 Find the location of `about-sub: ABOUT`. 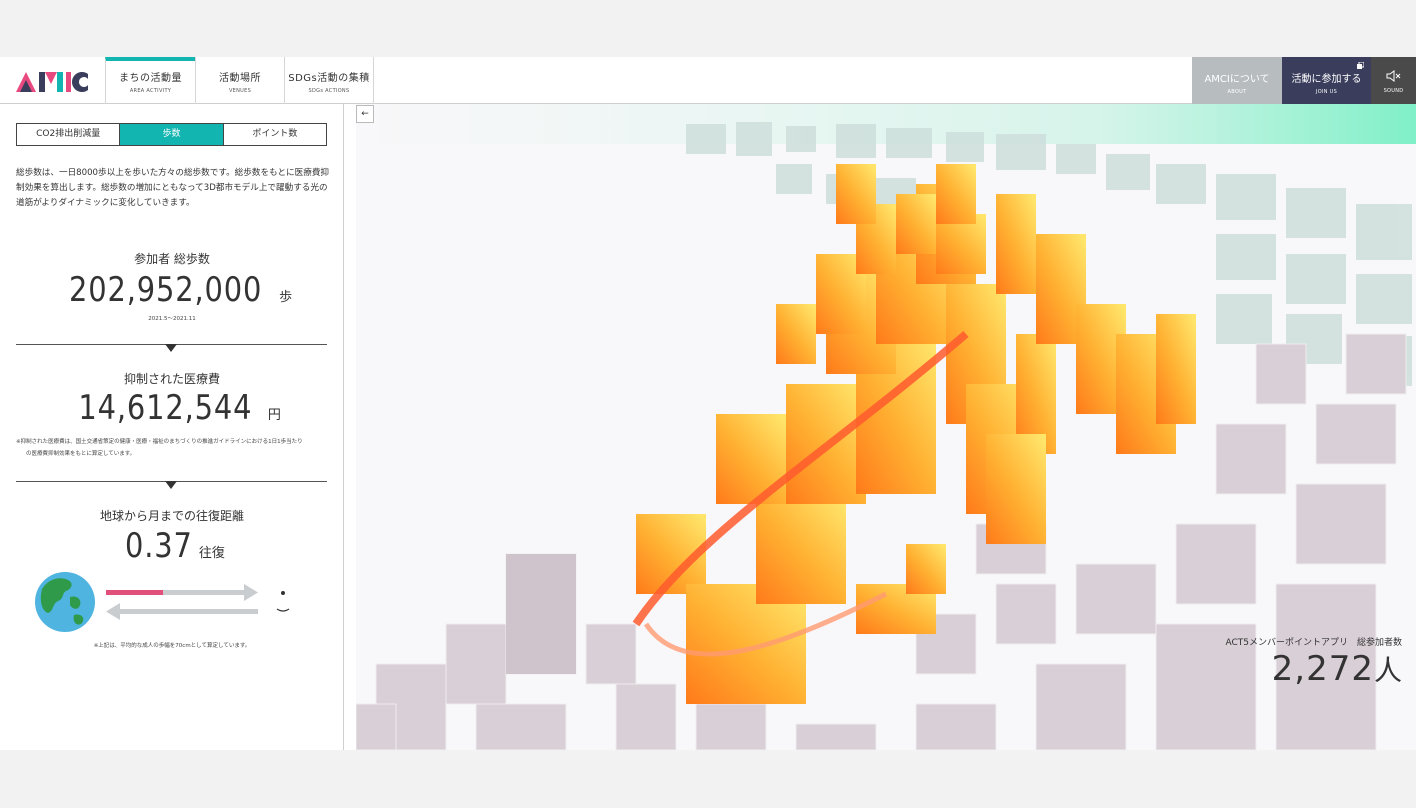

about-sub: ABOUT is located at coordinates (1237, 92).